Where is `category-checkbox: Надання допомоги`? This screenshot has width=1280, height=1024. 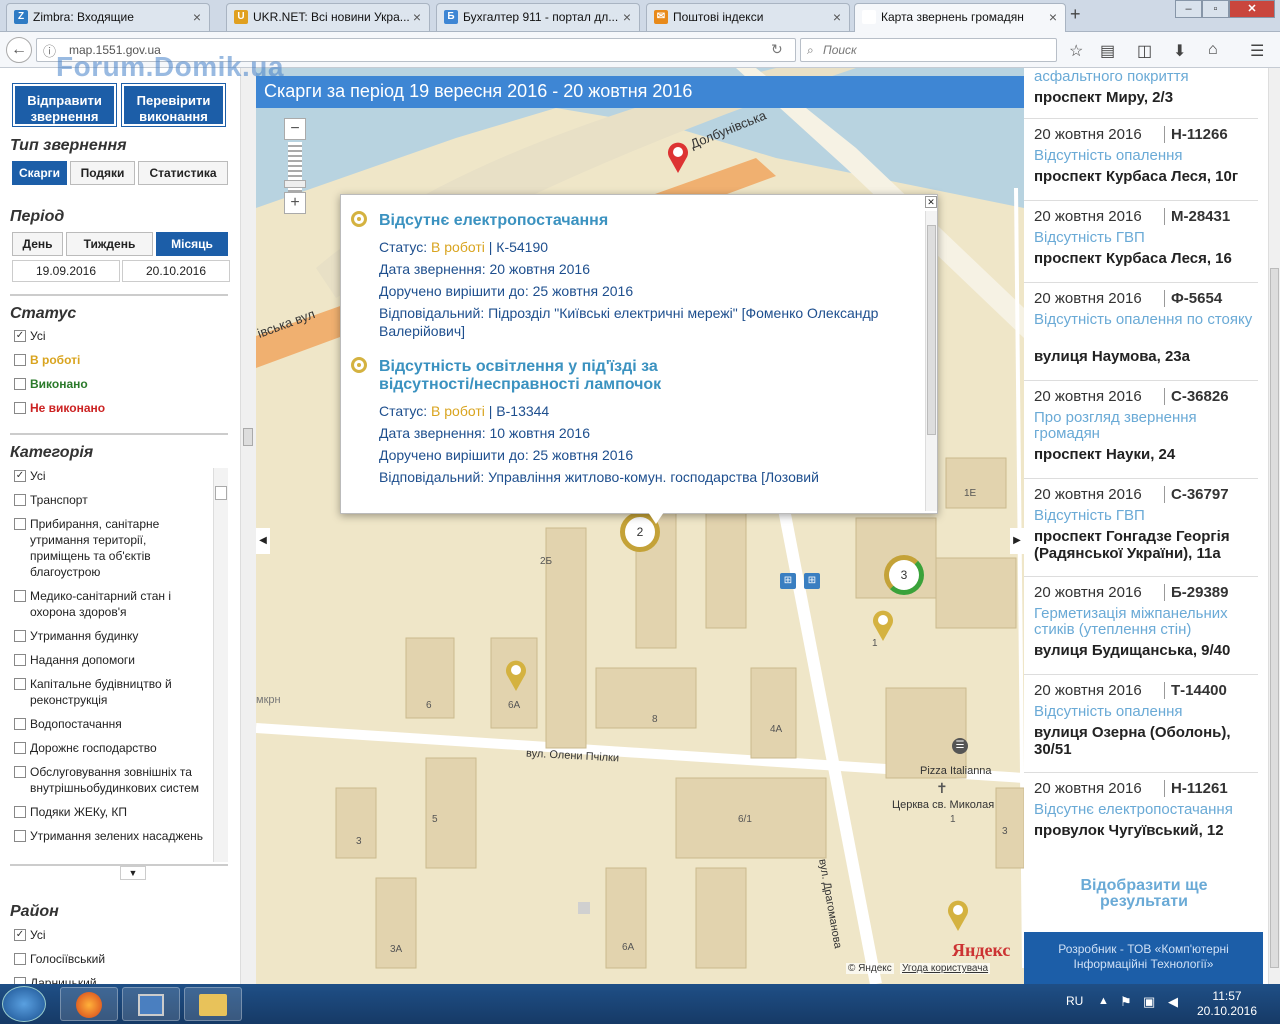 category-checkbox: Надання допомоги is located at coordinates (110, 660).